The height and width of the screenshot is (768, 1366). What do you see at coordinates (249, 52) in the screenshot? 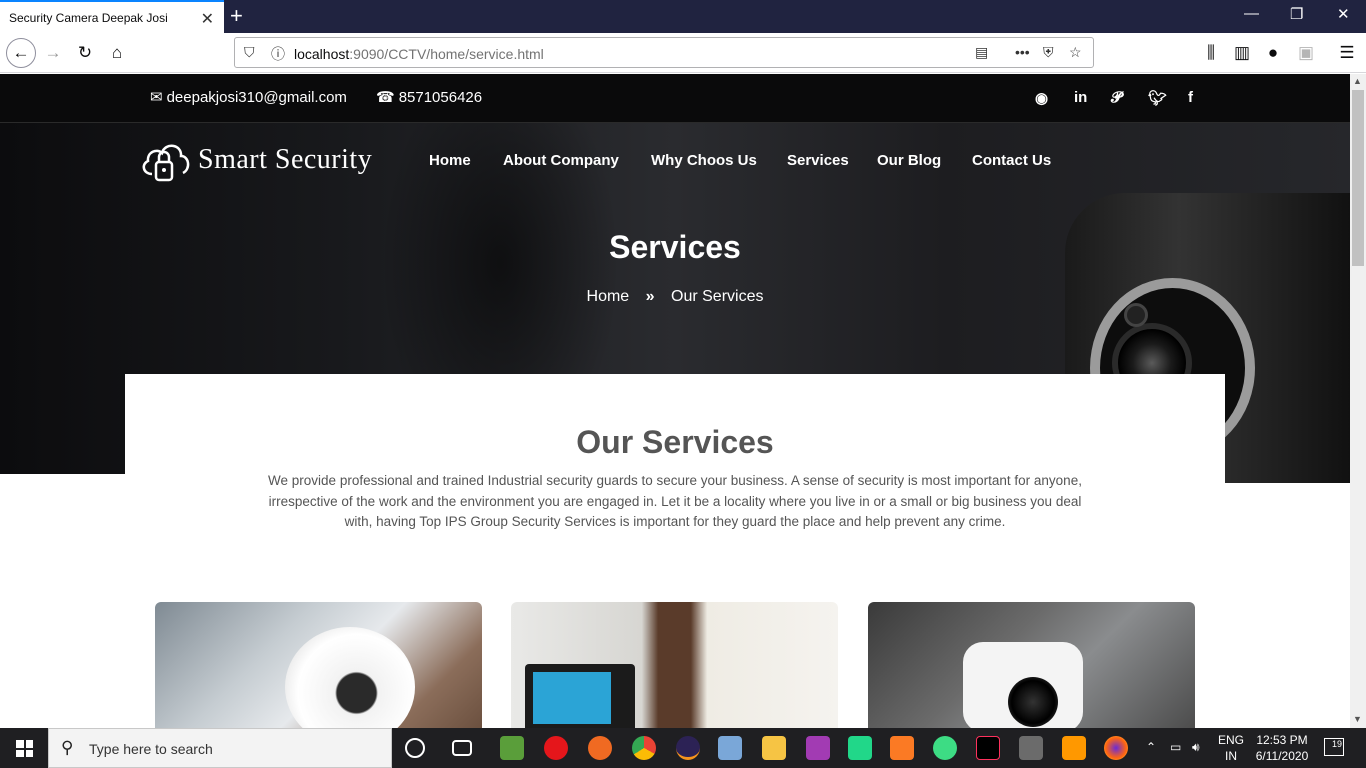
I see `shield-icon: ⛉` at bounding box center [249, 52].